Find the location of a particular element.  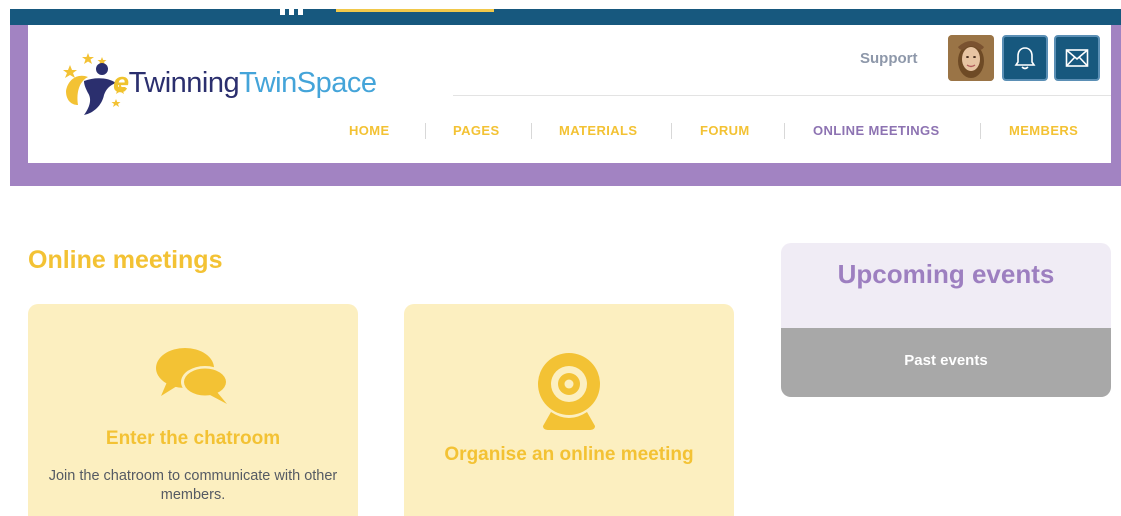

organise-meeting-card: Organise an online meeting is located at coordinates (569, 410).